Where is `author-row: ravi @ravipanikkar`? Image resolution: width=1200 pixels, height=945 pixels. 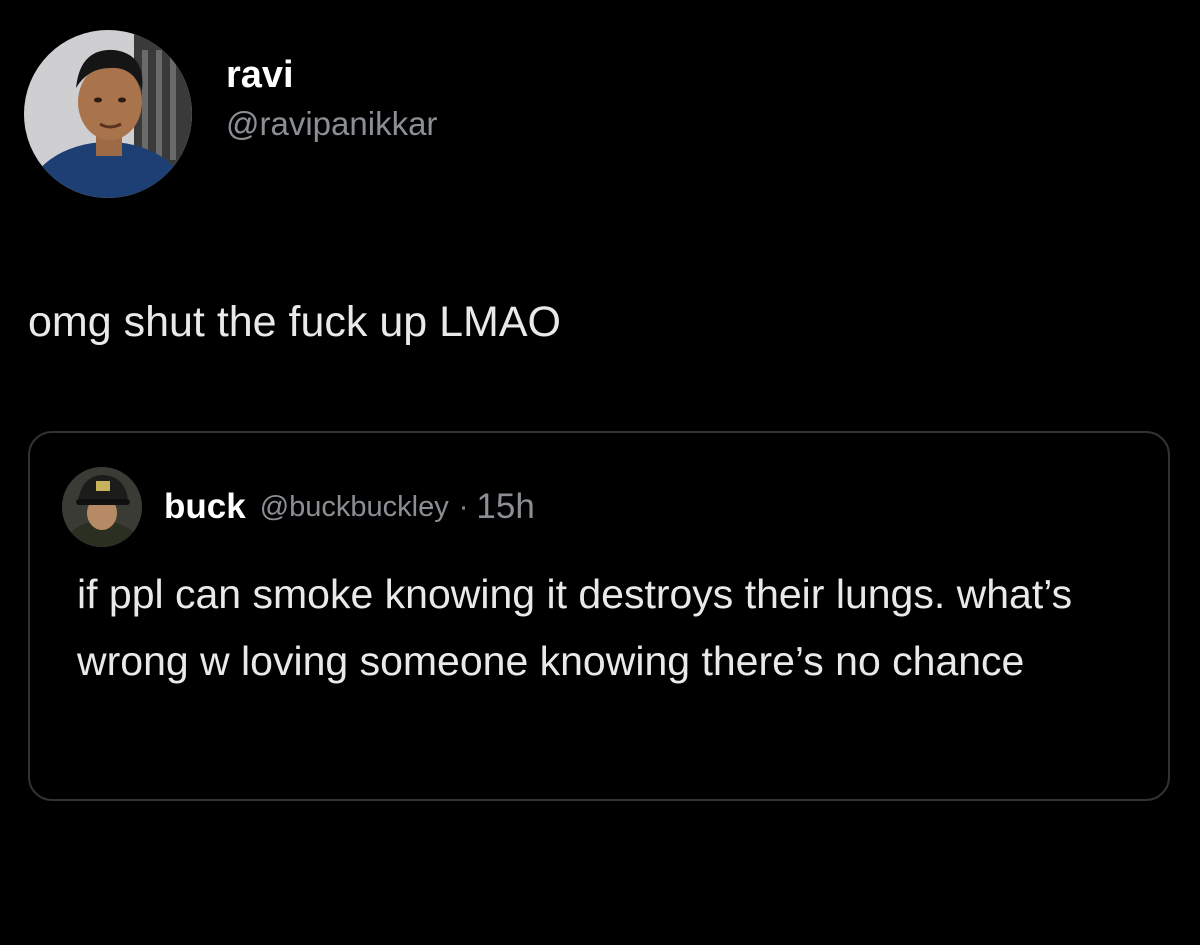 author-row: ravi @ravipanikkar is located at coordinates (230, 114).